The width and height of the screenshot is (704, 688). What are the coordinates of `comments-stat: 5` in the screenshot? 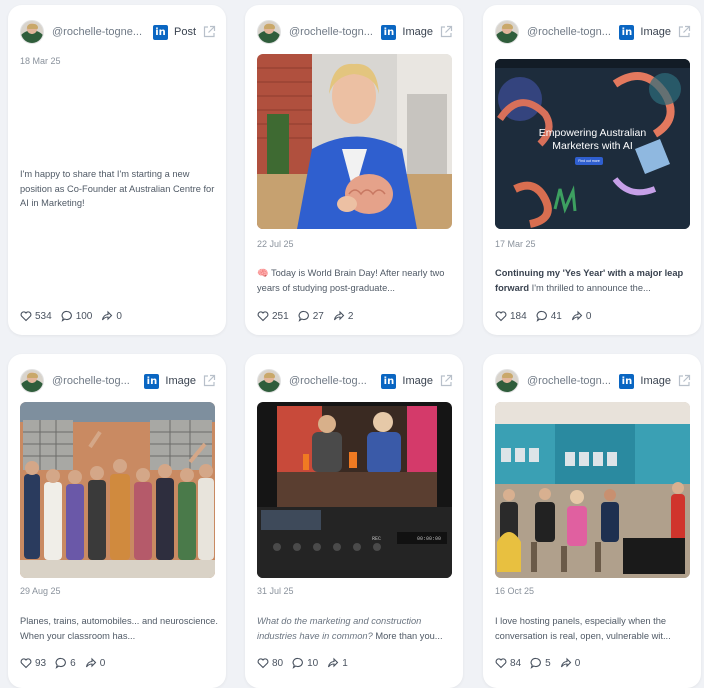 It's located at (540, 663).